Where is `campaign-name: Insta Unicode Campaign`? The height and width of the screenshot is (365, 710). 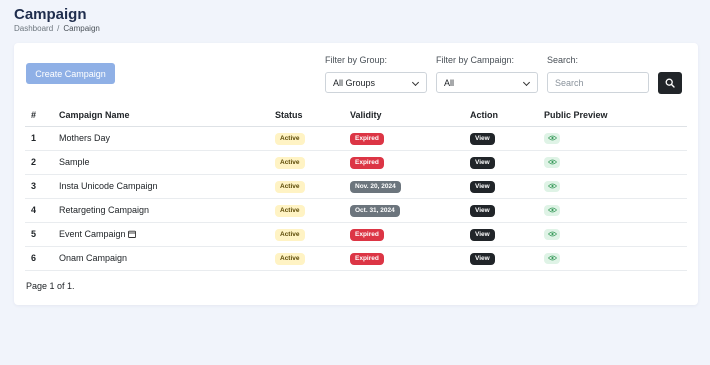
campaign-name: Insta Unicode Campaign is located at coordinates (108, 186).